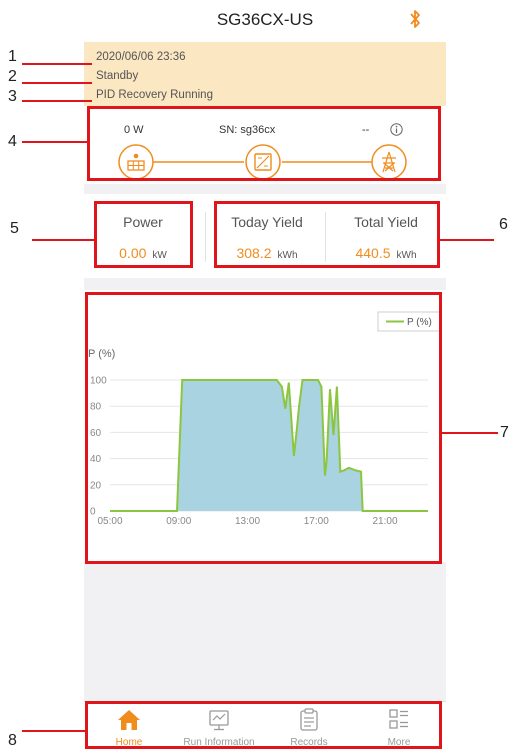 The image size is (515, 750). What do you see at coordinates (14, 228) in the screenshot?
I see `callout-number-5: 5` at bounding box center [14, 228].